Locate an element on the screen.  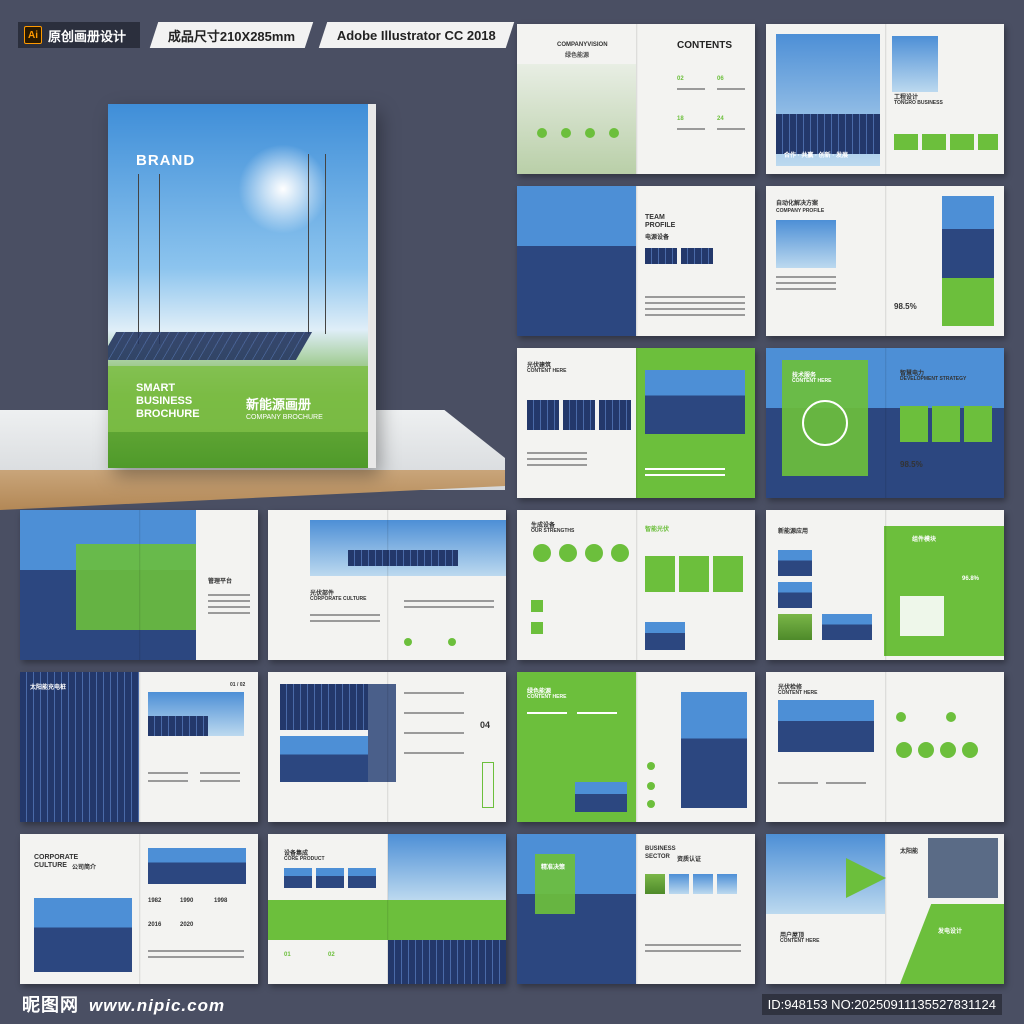
spread-charging: 太阳能充电桩 01 / 02 is located at coordinates (139, 747).